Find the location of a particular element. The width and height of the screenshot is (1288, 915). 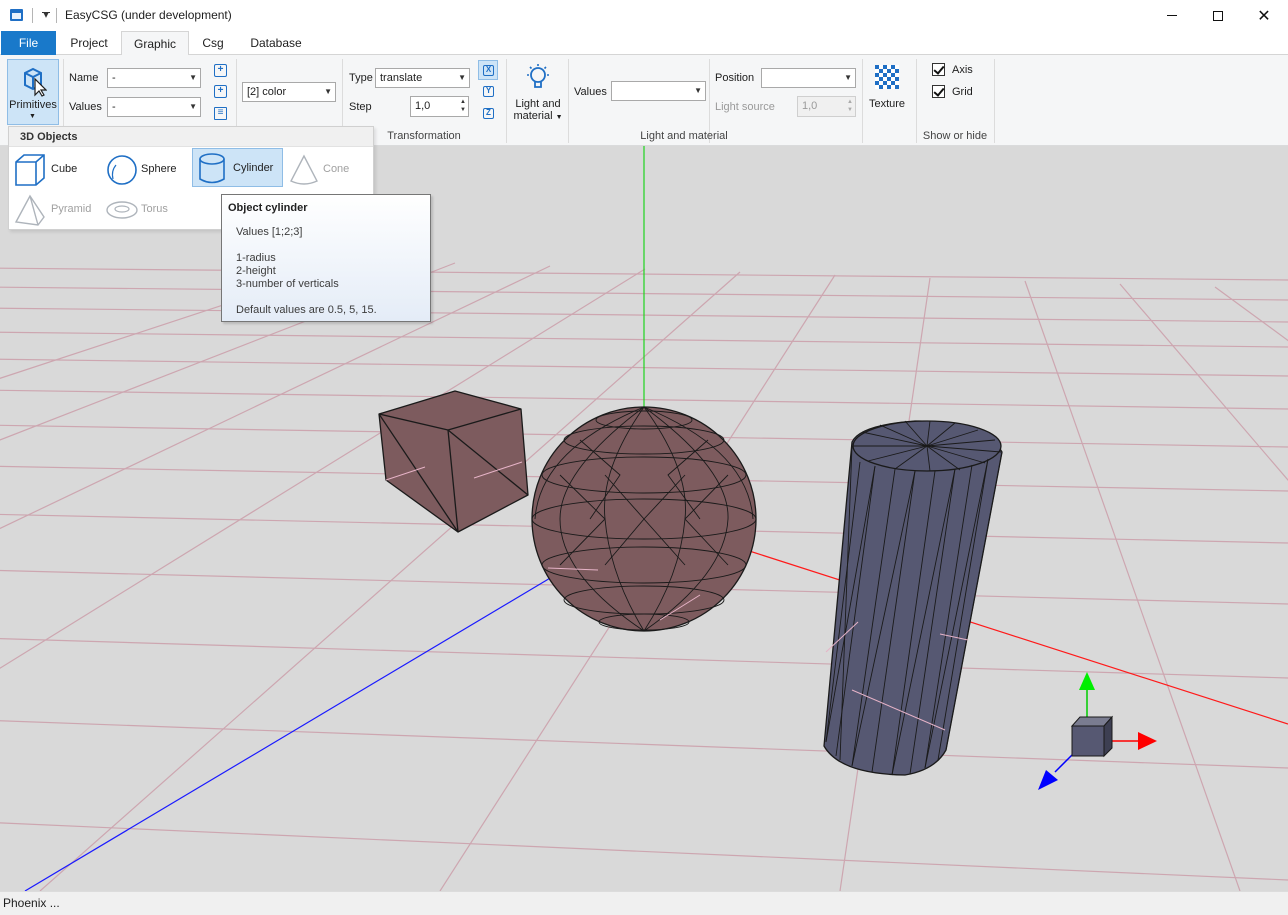

texture-label: Texture is located at coordinates (887, 104).